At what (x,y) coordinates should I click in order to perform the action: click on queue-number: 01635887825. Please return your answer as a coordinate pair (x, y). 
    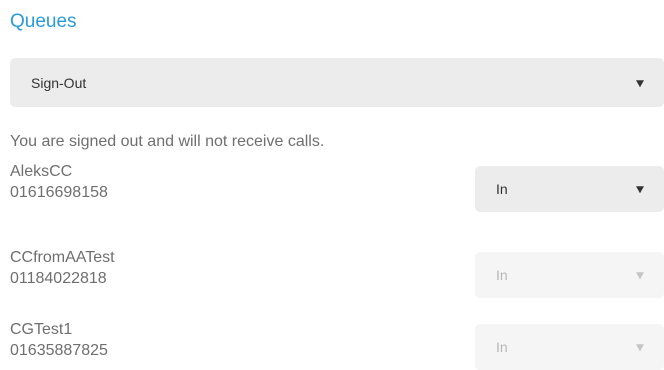
    Looking at the image, I should click on (59, 350).